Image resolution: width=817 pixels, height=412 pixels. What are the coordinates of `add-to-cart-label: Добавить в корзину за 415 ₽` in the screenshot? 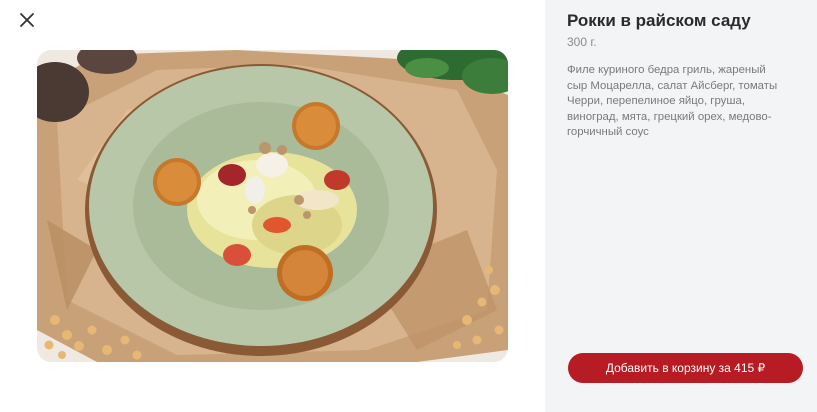 It's located at (685, 368).